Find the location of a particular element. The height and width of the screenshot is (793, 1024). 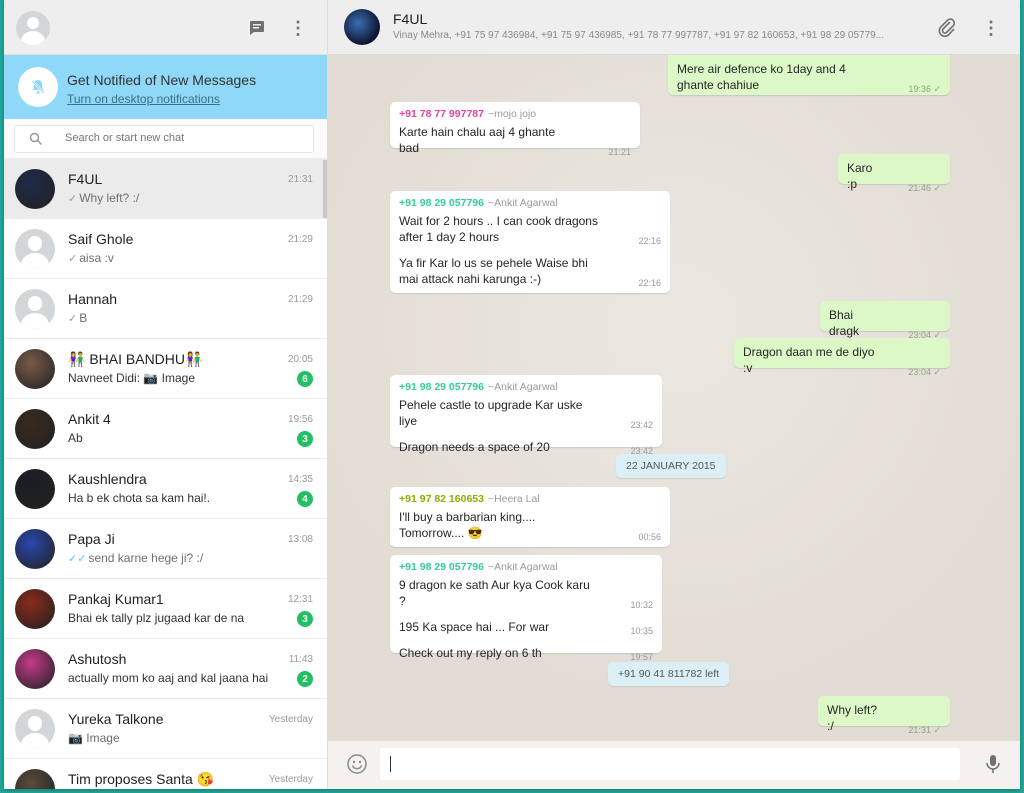

search-bar is located at coordinates (165, 139).